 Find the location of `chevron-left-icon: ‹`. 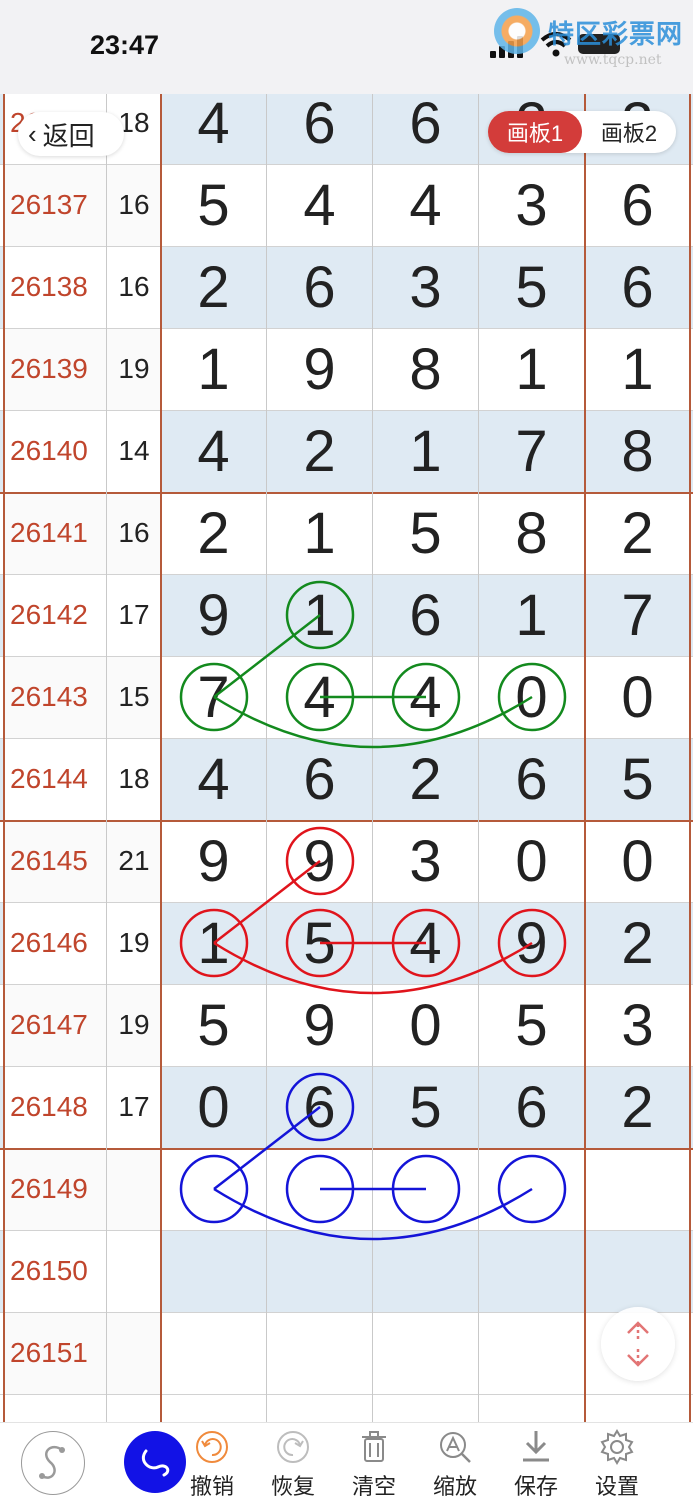

chevron-left-icon: ‹ is located at coordinates (32, 133).